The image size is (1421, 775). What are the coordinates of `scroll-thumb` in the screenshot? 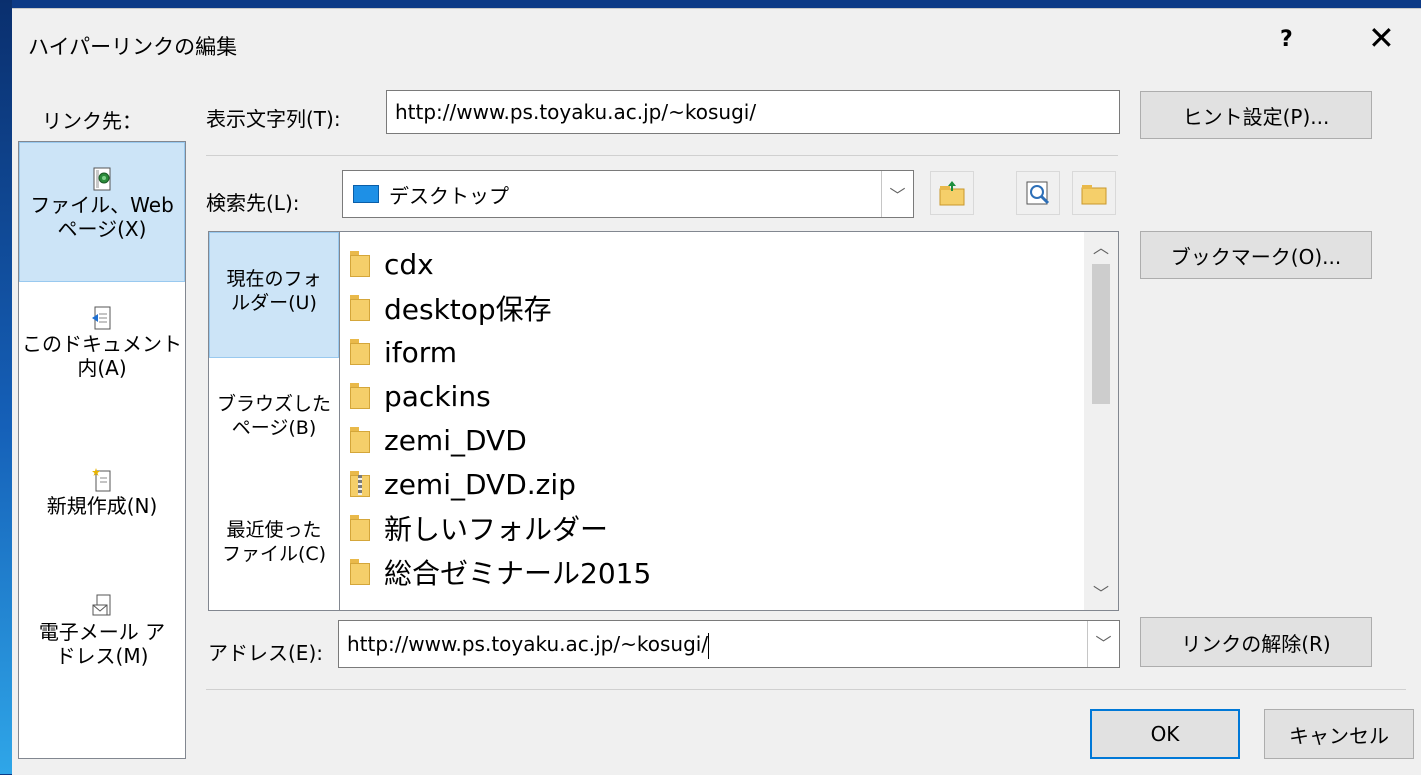 It's located at (1101, 334).